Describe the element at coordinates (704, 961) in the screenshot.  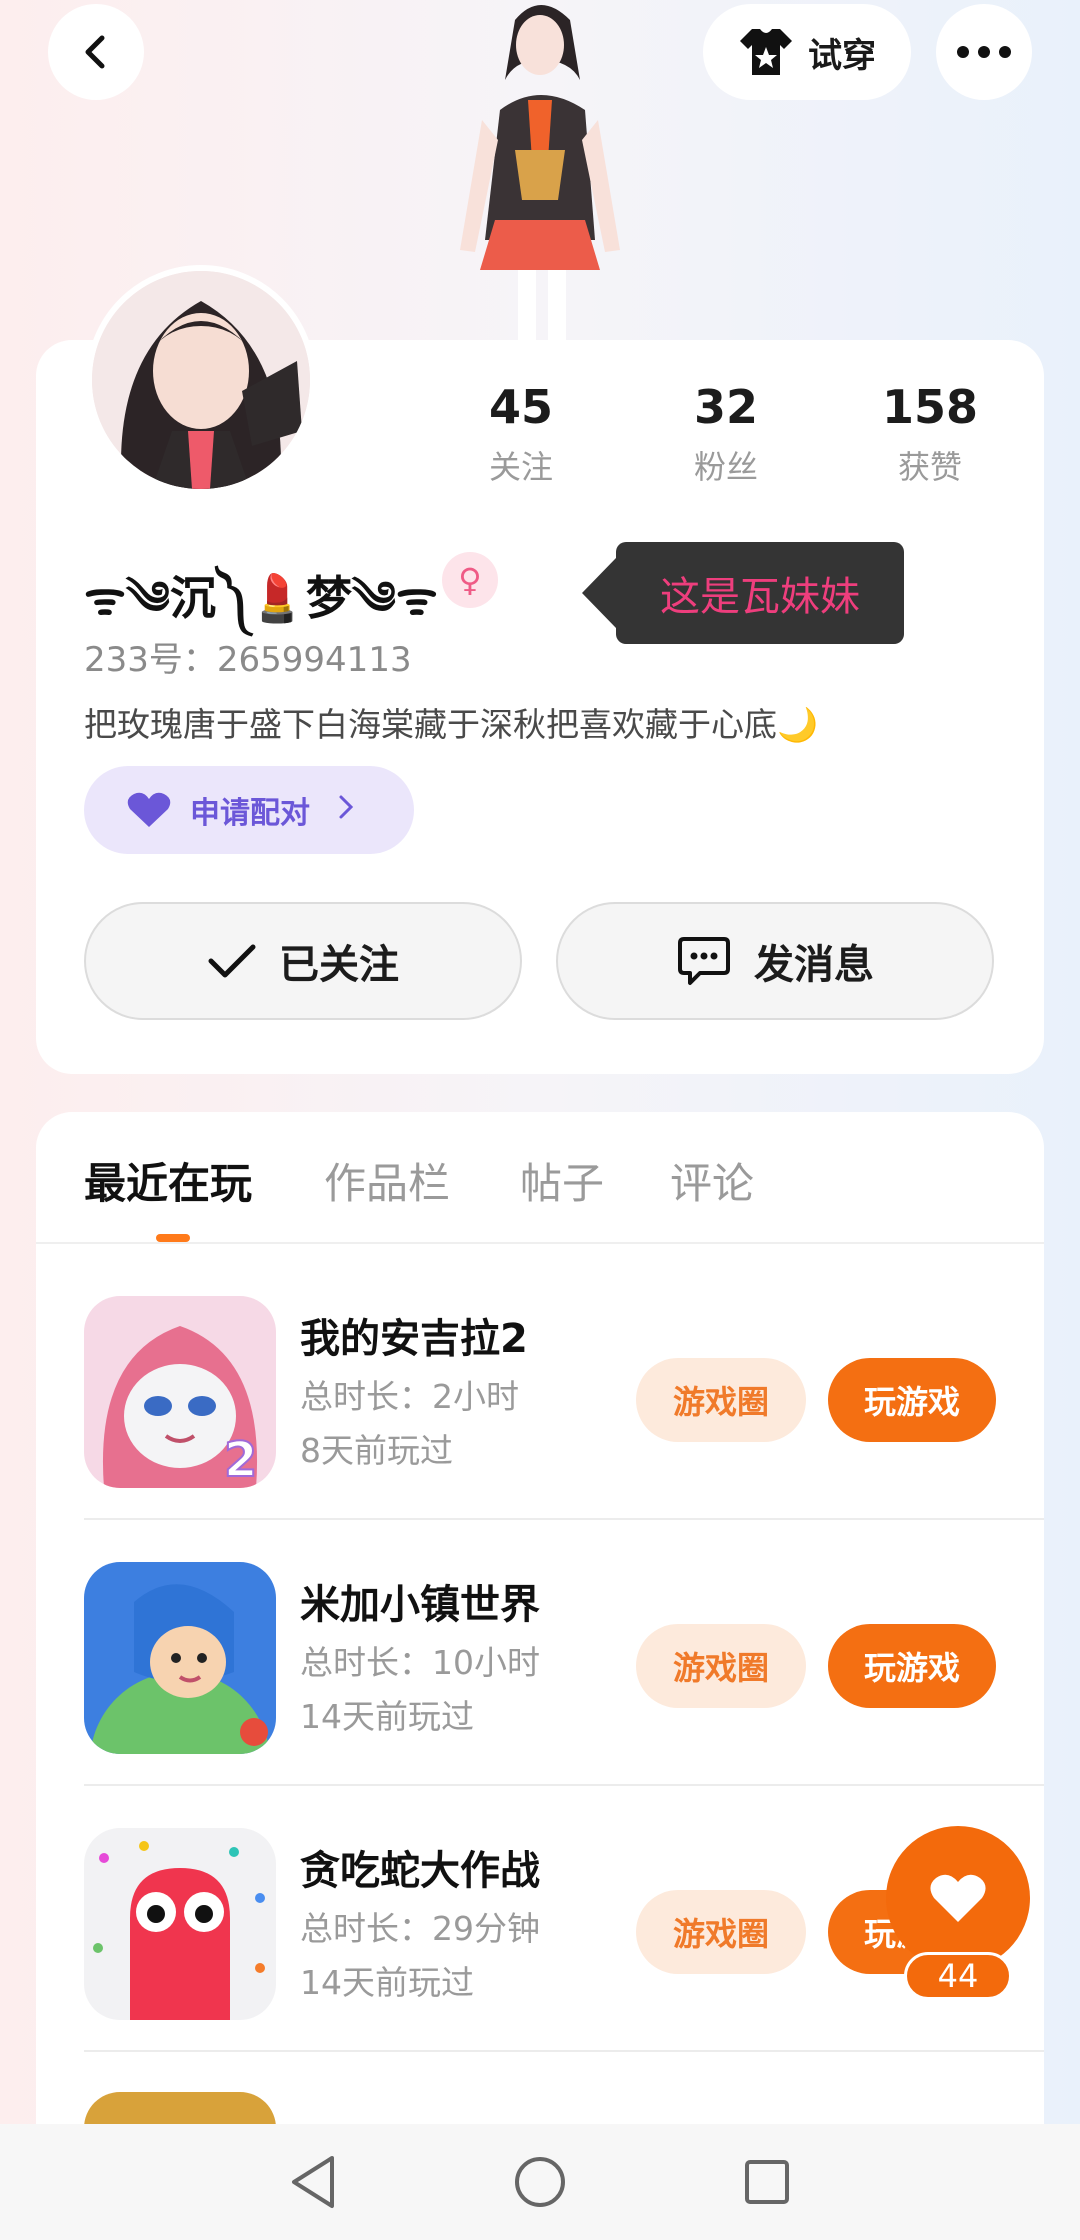
I see `chat-bubble-icon` at that location.